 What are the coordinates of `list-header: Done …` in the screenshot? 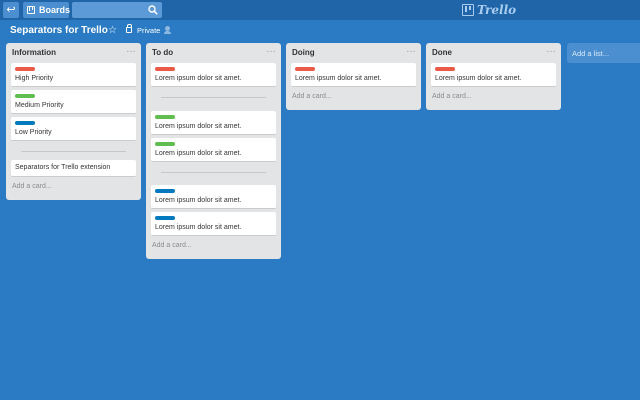 It's located at (493, 53).